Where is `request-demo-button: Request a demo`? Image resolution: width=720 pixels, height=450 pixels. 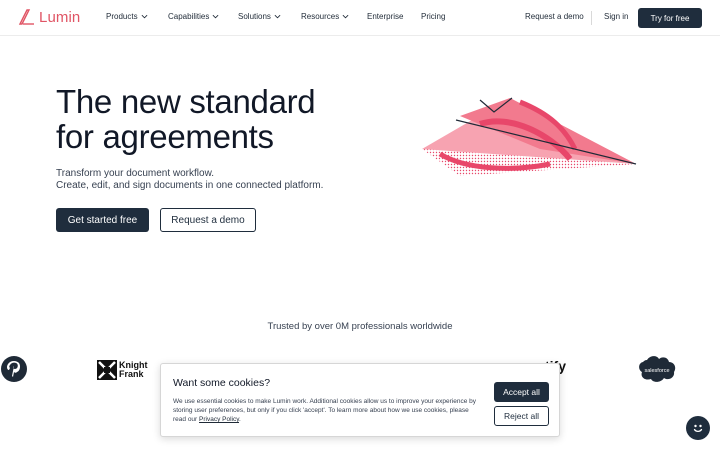
request-demo-button: Request a demo is located at coordinates (208, 220).